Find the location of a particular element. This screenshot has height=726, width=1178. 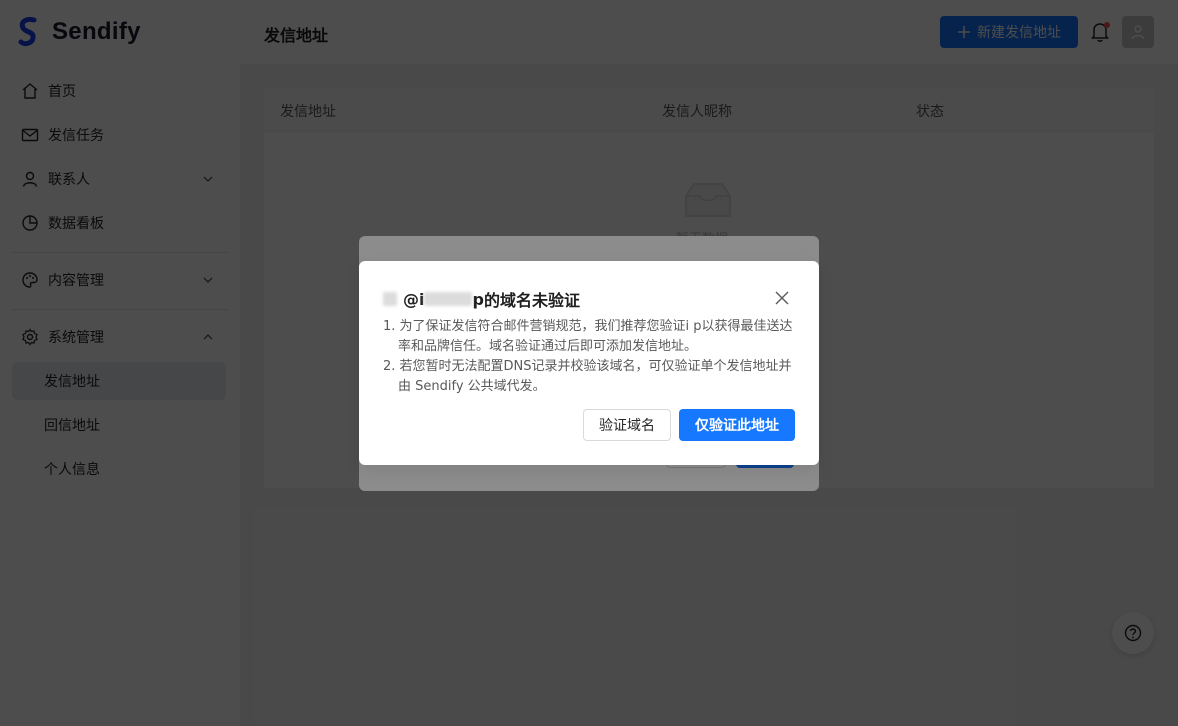

verify-domain-button: 验证域名 is located at coordinates (627, 425).